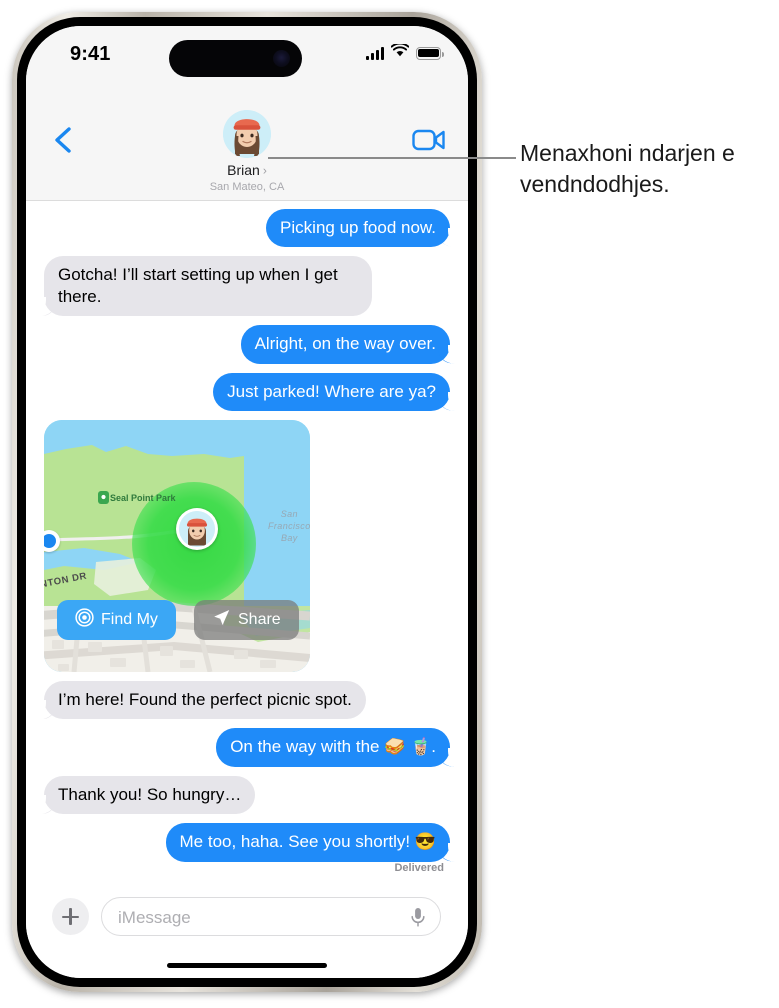  Describe the element at coordinates (143, 498) in the screenshot. I see `park-label: Seal Point Park` at that location.